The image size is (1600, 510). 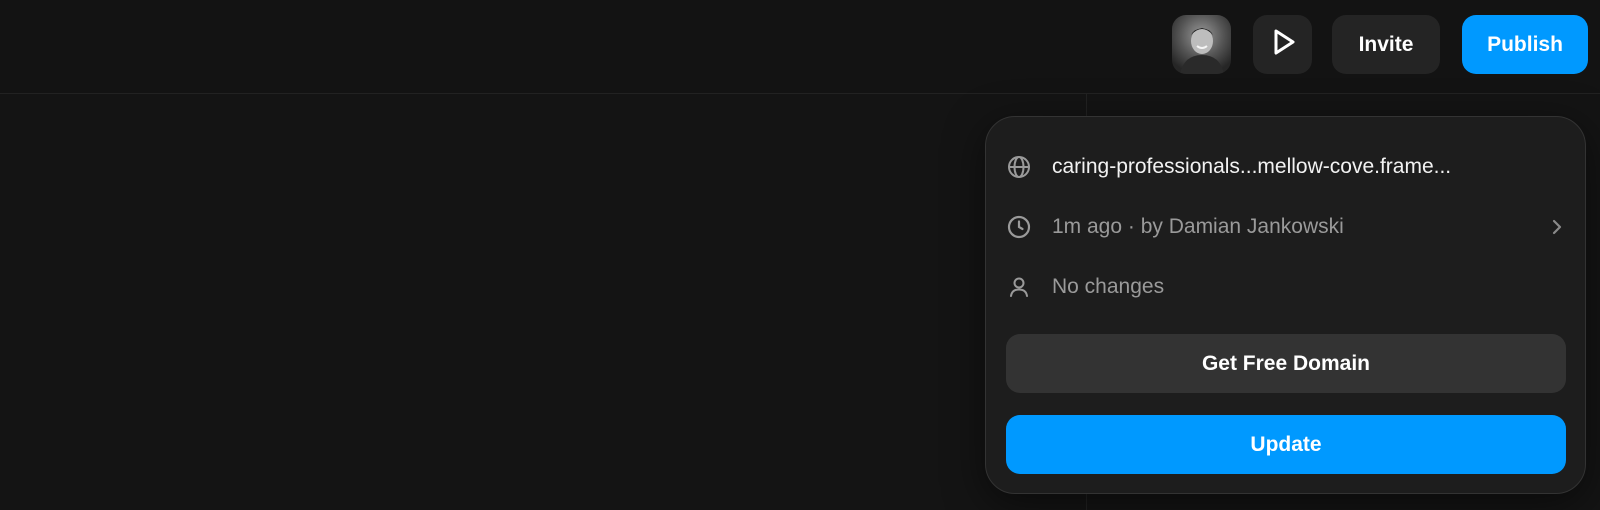 I want to click on publish-history-row: 1m ago · by Damian Jankowski, so click(x=1286, y=227).